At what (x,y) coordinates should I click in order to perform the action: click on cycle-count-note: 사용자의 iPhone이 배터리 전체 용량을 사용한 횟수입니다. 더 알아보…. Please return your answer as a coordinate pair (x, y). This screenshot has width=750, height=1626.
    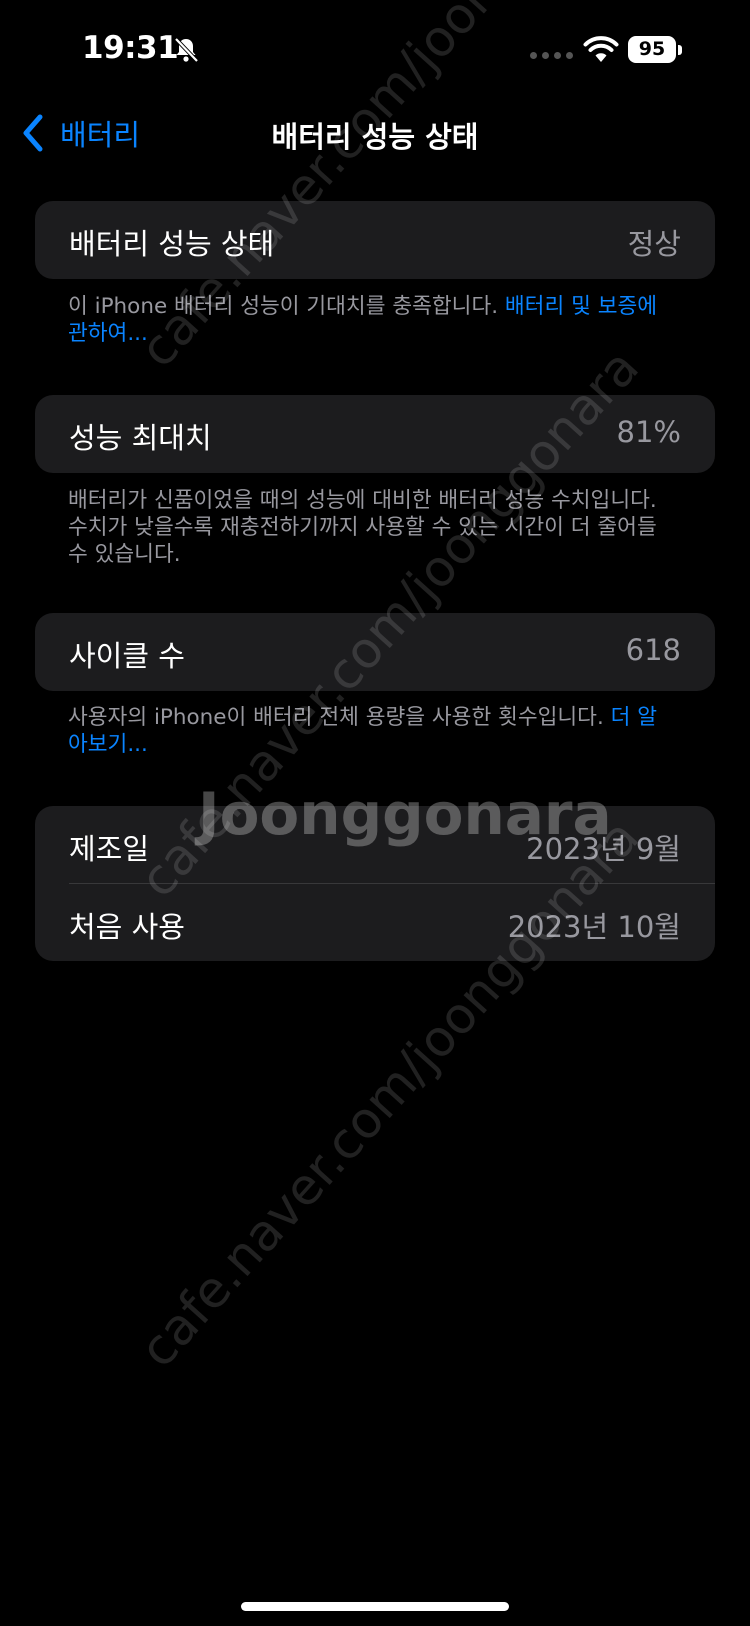
    Looking at the image, I should click on (368, 731).